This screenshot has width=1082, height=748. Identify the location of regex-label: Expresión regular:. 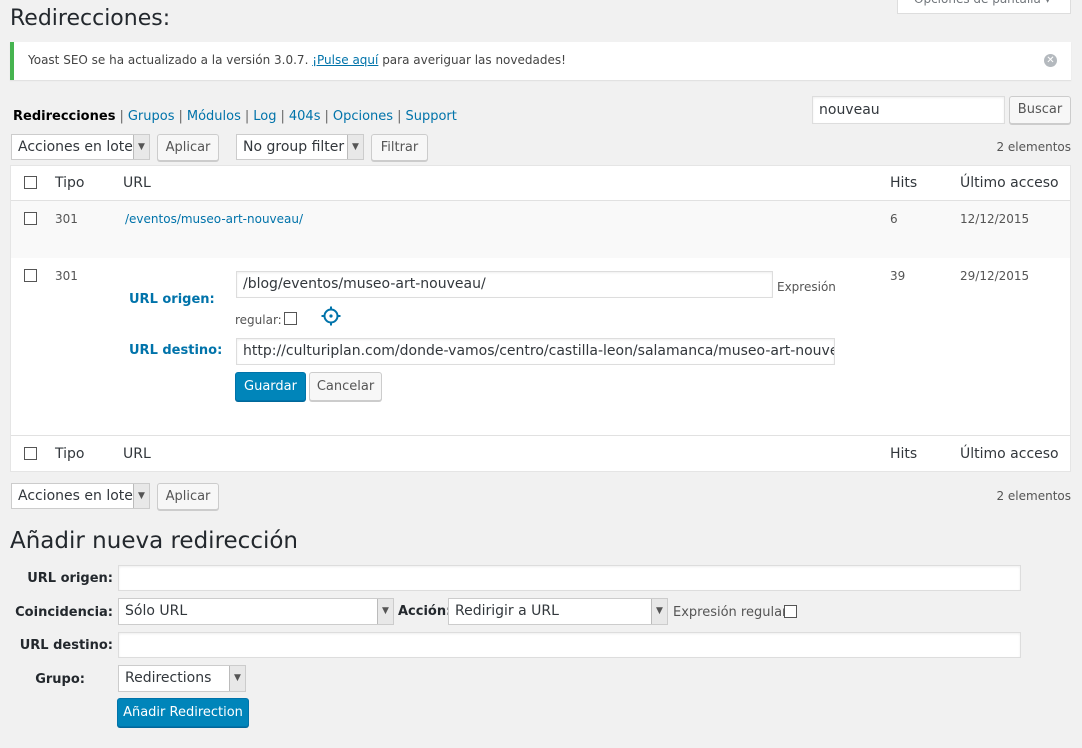
(732, 612).